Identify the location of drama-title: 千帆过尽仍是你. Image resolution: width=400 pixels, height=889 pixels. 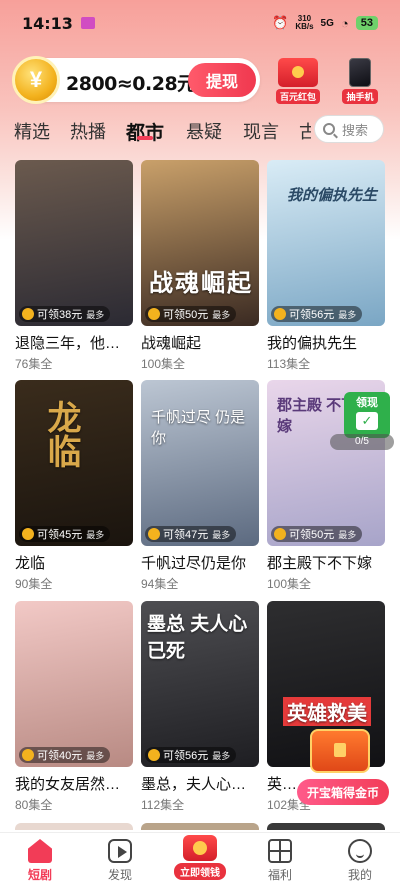
(194, 563).